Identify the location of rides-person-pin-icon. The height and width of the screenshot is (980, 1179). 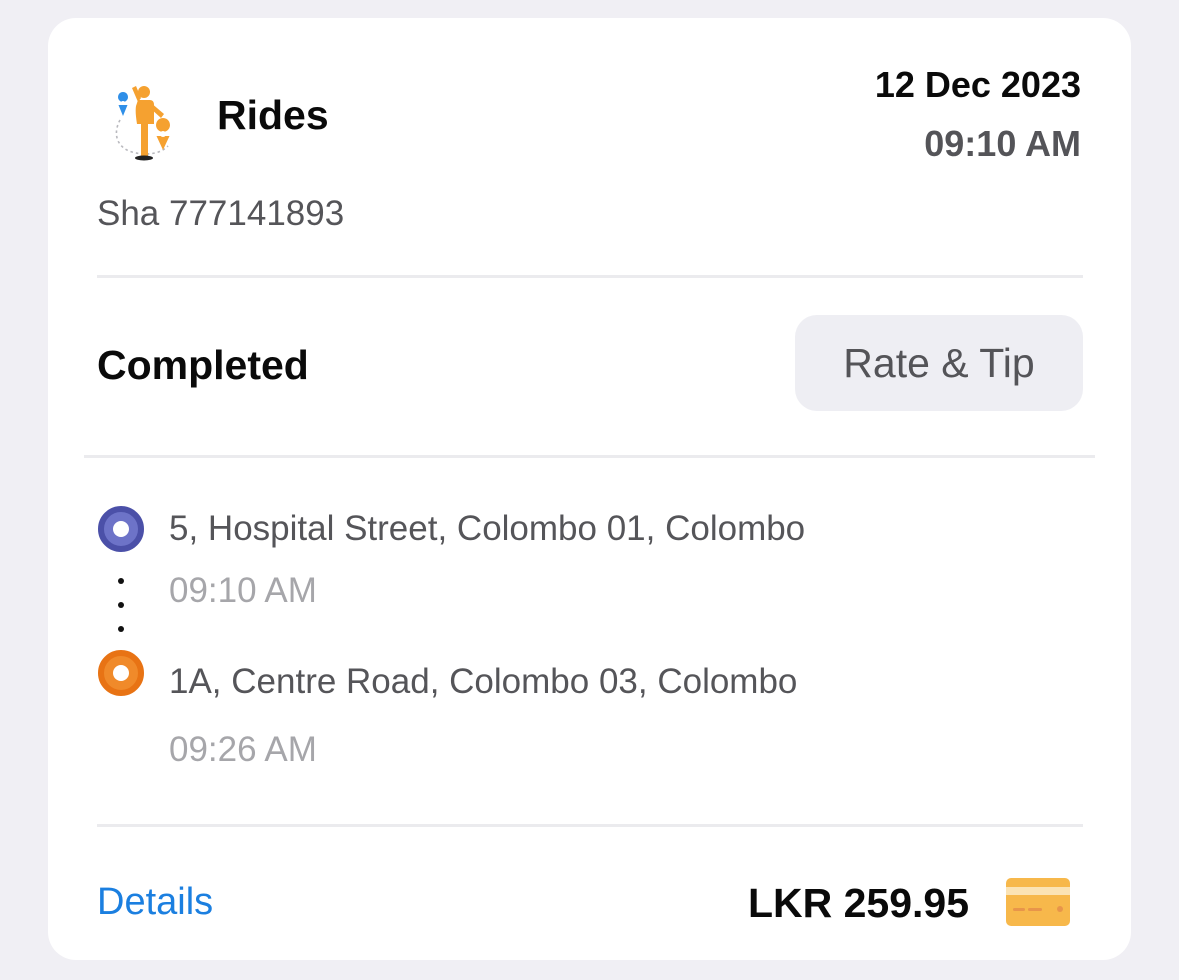
(143, 123).